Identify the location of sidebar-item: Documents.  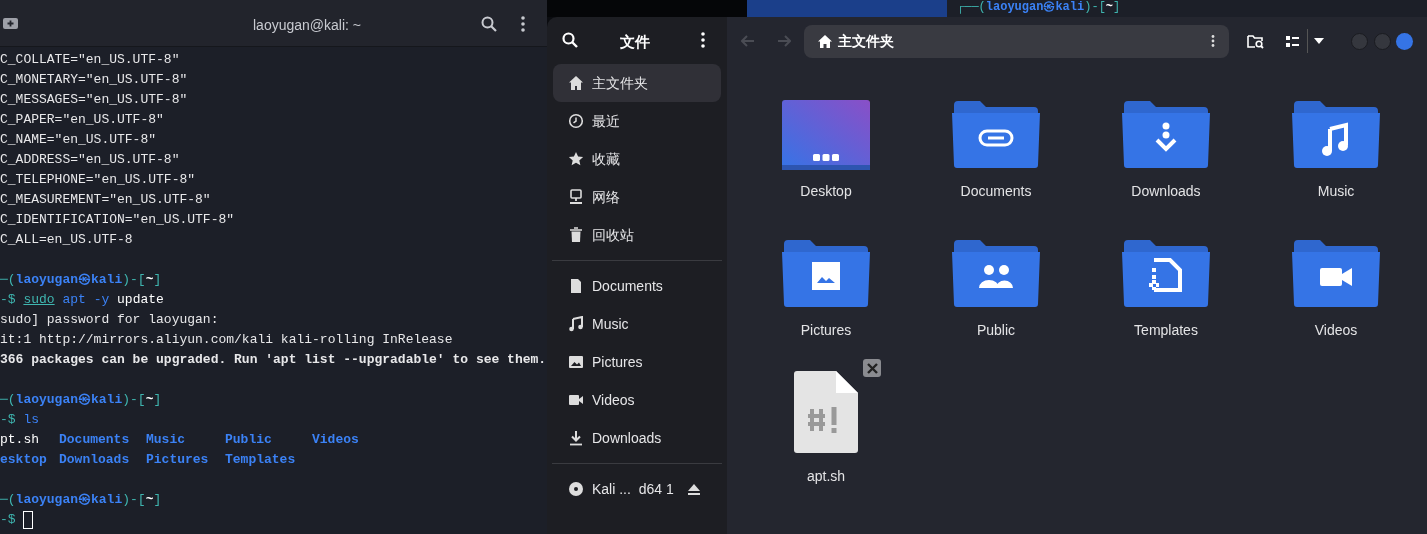
(637, 286).